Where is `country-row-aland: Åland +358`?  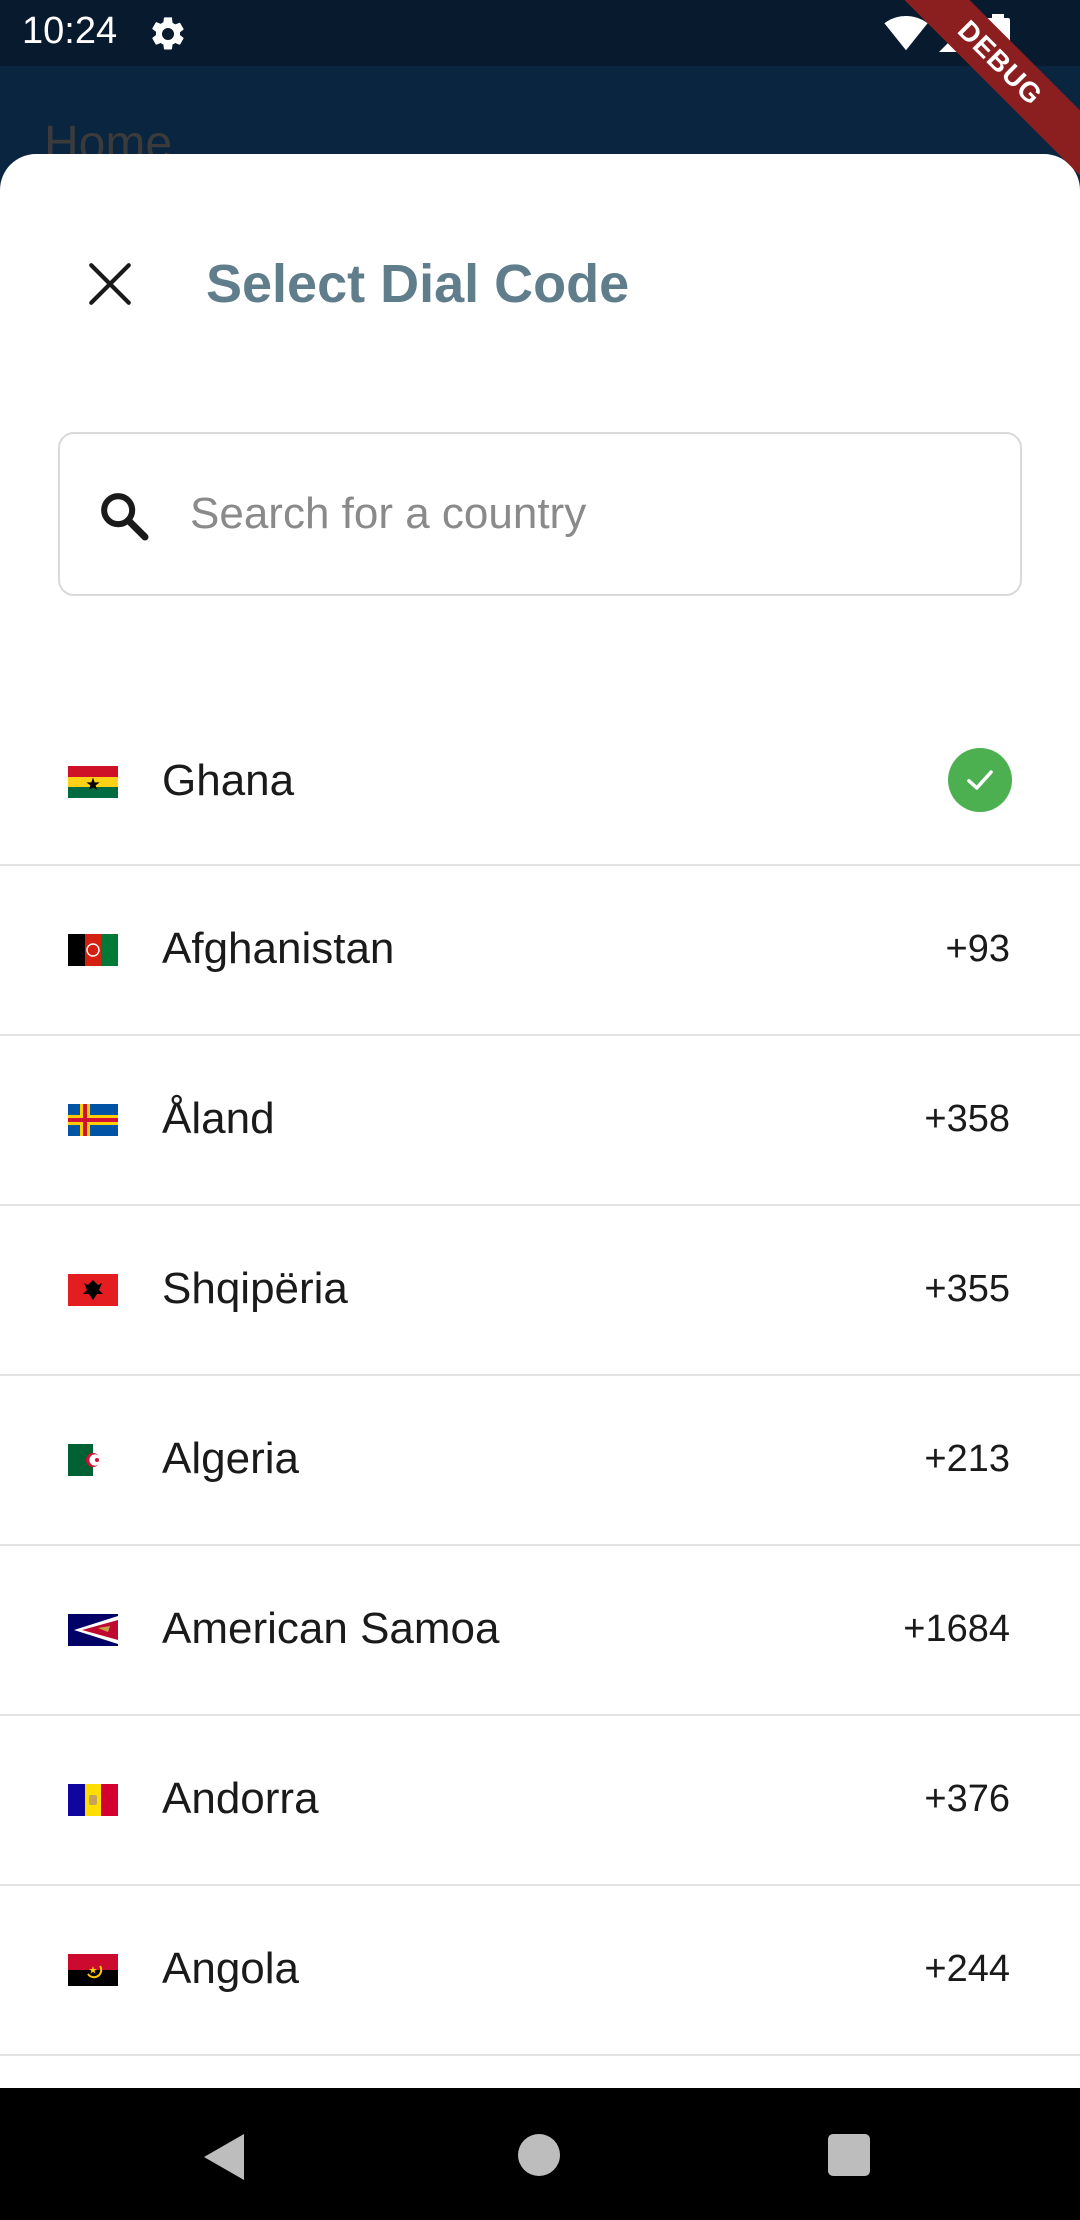
country-row-aland: Åland +358 is located at coordinates (540, 1121).